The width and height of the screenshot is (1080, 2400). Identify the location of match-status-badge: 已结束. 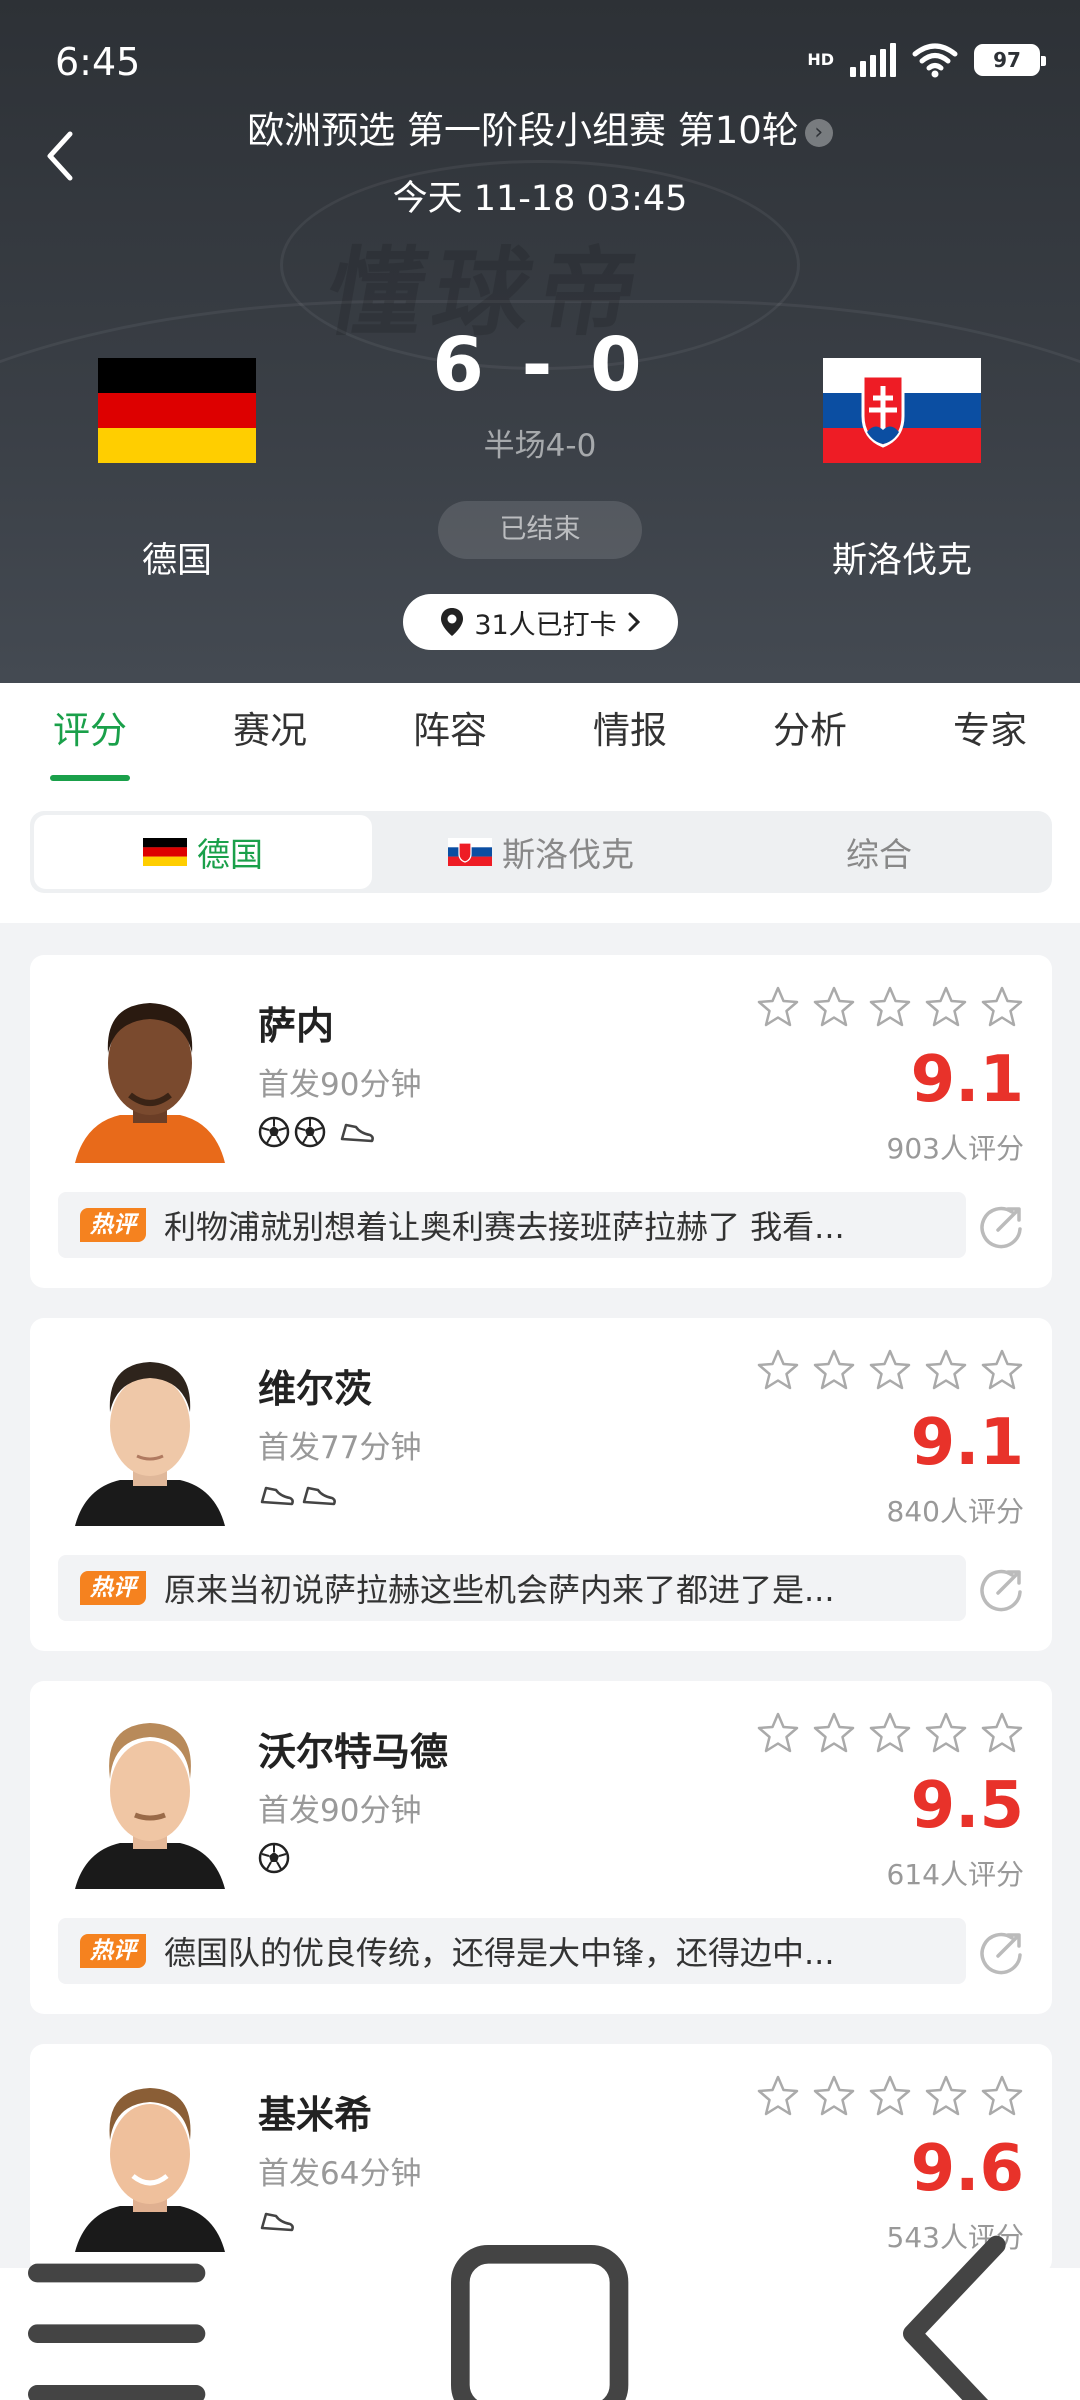
(540, 530).